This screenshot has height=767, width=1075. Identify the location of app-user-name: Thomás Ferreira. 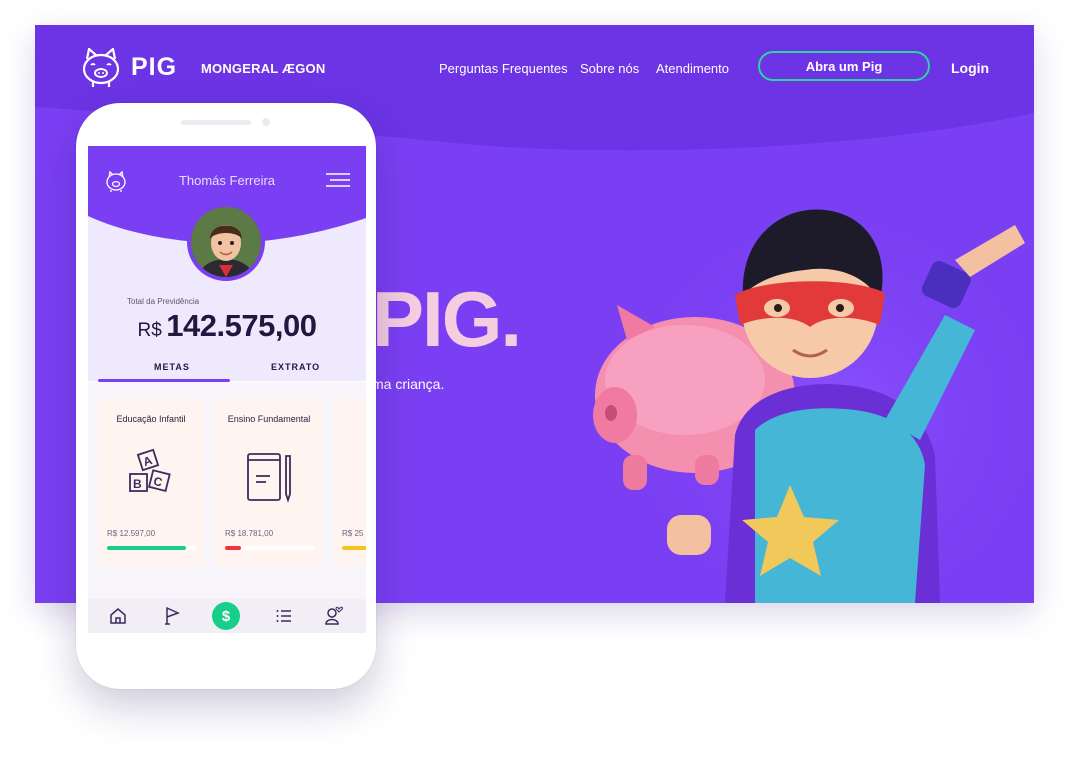
(227, 180).